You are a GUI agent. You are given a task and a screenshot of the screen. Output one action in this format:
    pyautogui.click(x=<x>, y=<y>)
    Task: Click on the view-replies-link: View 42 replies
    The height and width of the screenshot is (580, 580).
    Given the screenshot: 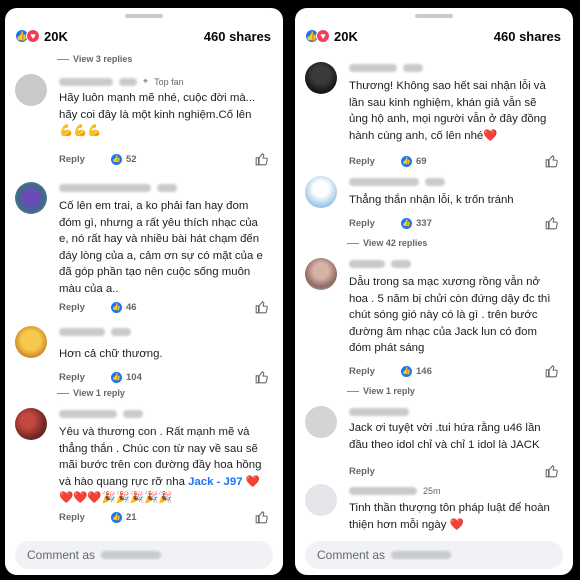 What is the action you would take?
    pyautogui.click(x=387, y=243)
    